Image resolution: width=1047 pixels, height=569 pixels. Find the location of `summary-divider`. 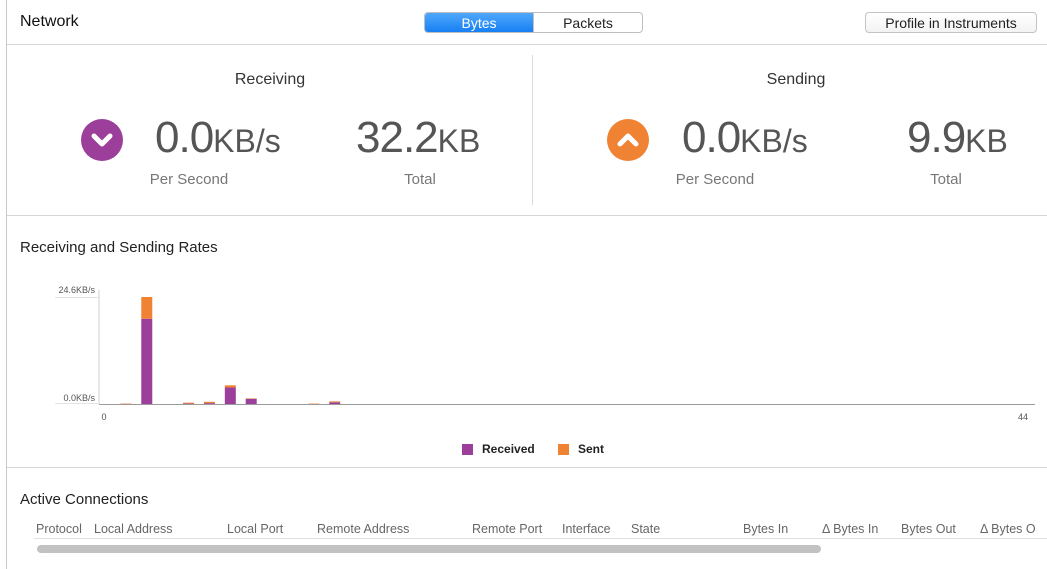

summary-divider is located at coordinates (532, 130).